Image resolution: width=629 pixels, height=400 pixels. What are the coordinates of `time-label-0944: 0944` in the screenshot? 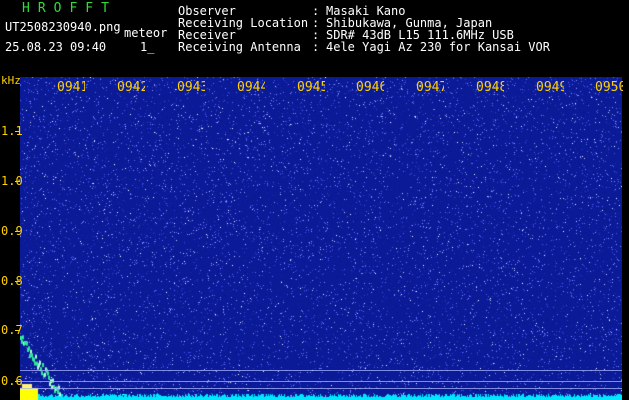 It's located at (251, 87).